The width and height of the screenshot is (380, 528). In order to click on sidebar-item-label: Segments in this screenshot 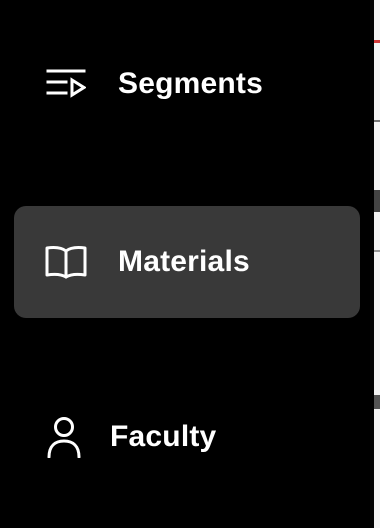, I will do `click(190, 83)`.